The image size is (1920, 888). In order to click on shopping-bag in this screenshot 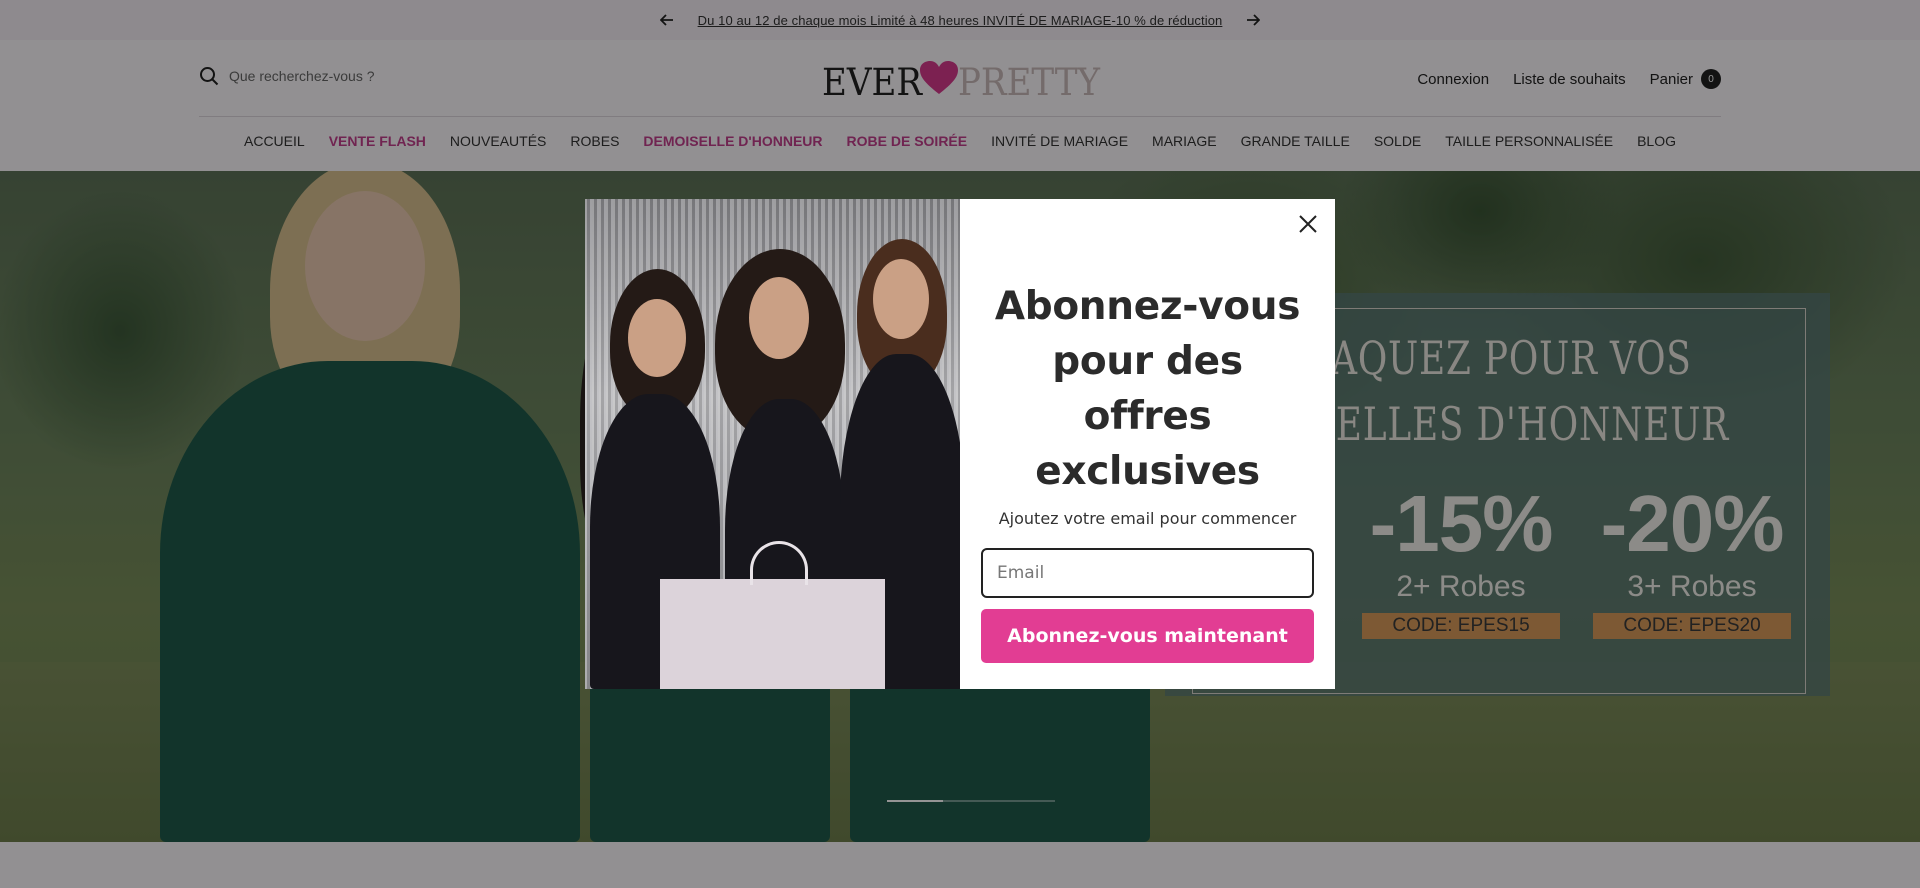, I will do `click(772, 615)`.